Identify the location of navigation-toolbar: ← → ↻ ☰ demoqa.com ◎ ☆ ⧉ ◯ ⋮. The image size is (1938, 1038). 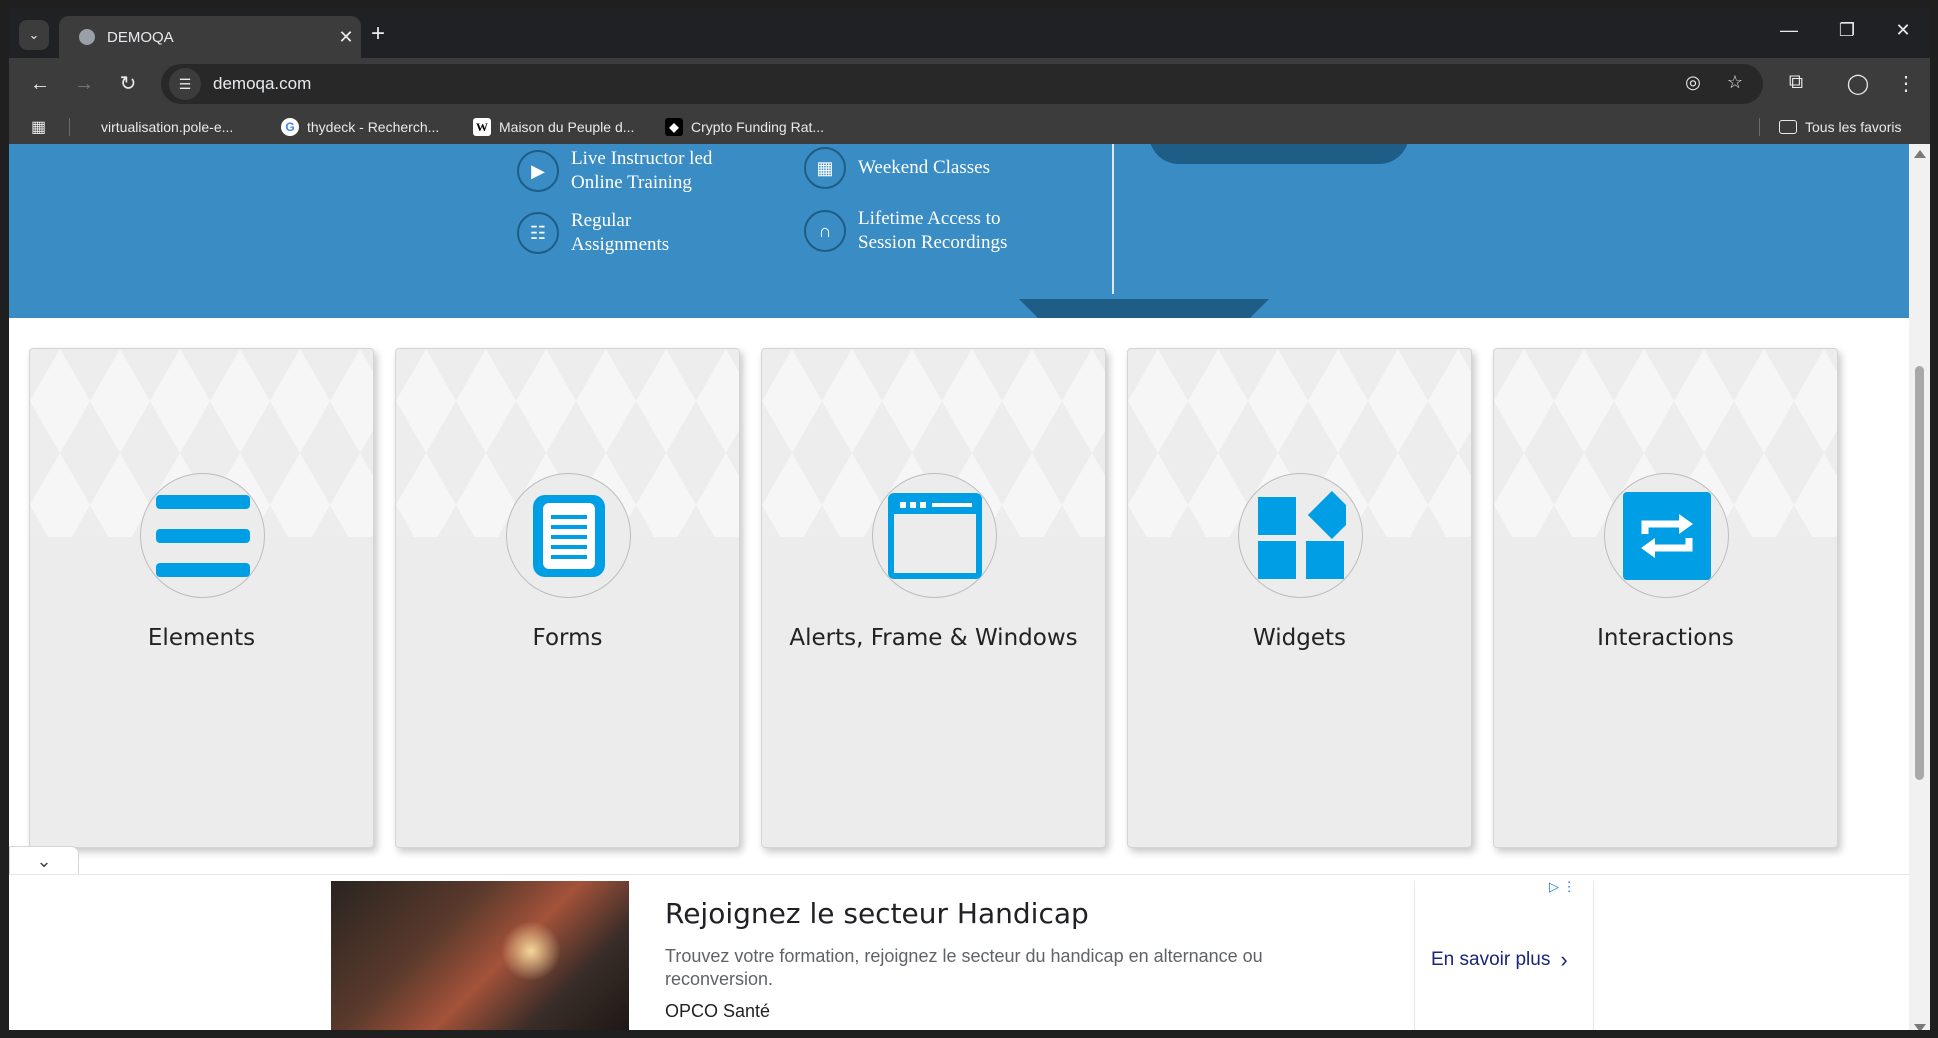
(969, 84).